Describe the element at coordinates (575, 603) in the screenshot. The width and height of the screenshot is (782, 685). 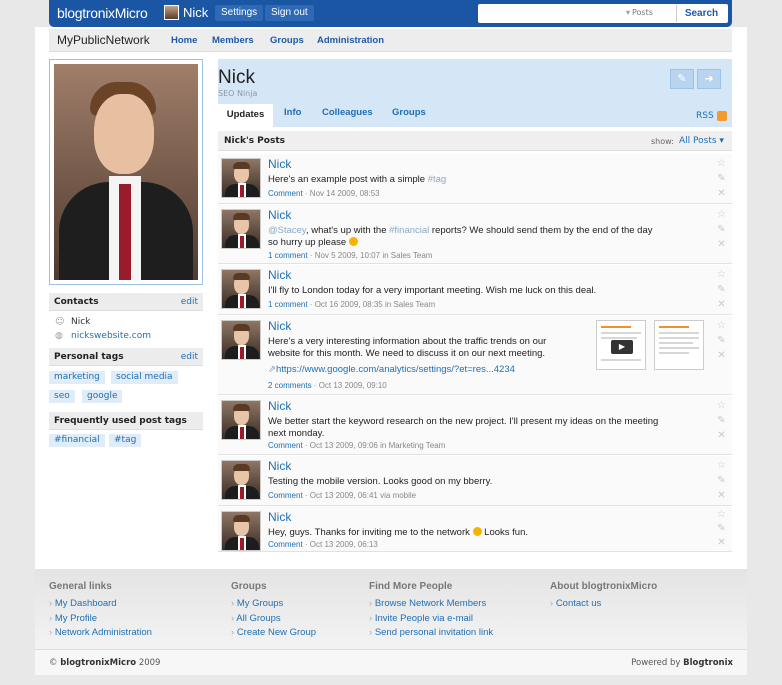
I see `footer-link-contact-us: Contact us` at that location.